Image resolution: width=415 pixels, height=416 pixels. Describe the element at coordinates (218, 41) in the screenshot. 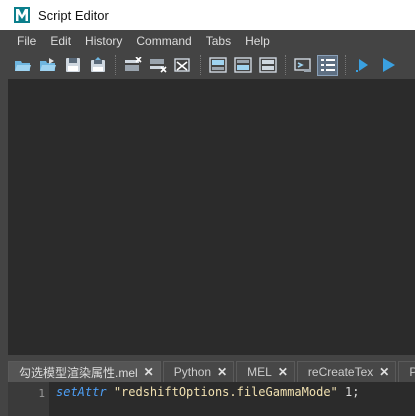

I see `menu-tabs: Tabs` at that location.